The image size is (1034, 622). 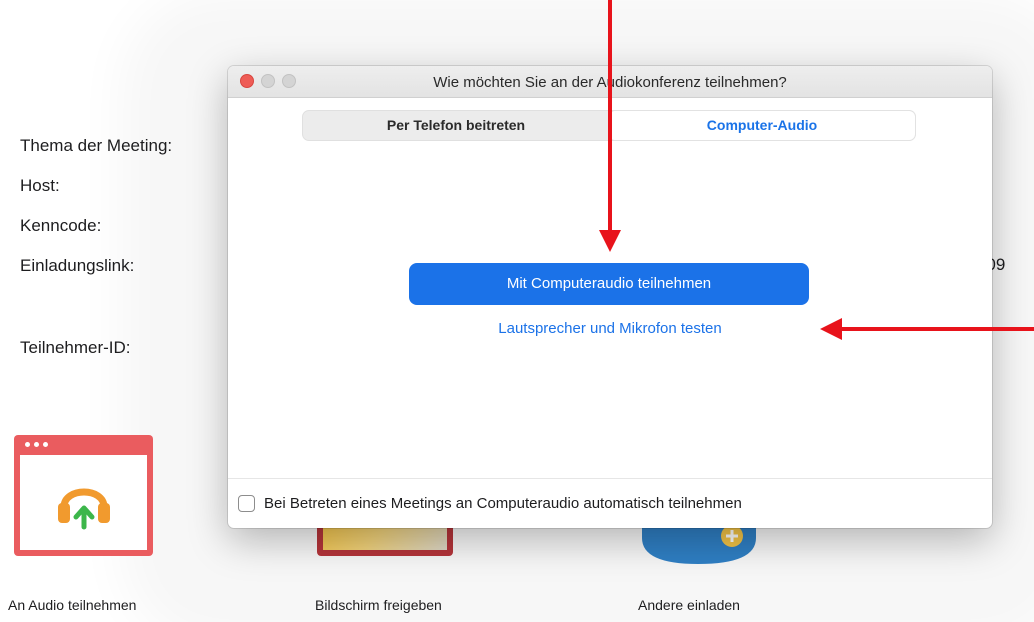 What do you see at coordinates (699, 546) in the screenshot?
I see `invite-others-button` at bounding box center [699, 546].